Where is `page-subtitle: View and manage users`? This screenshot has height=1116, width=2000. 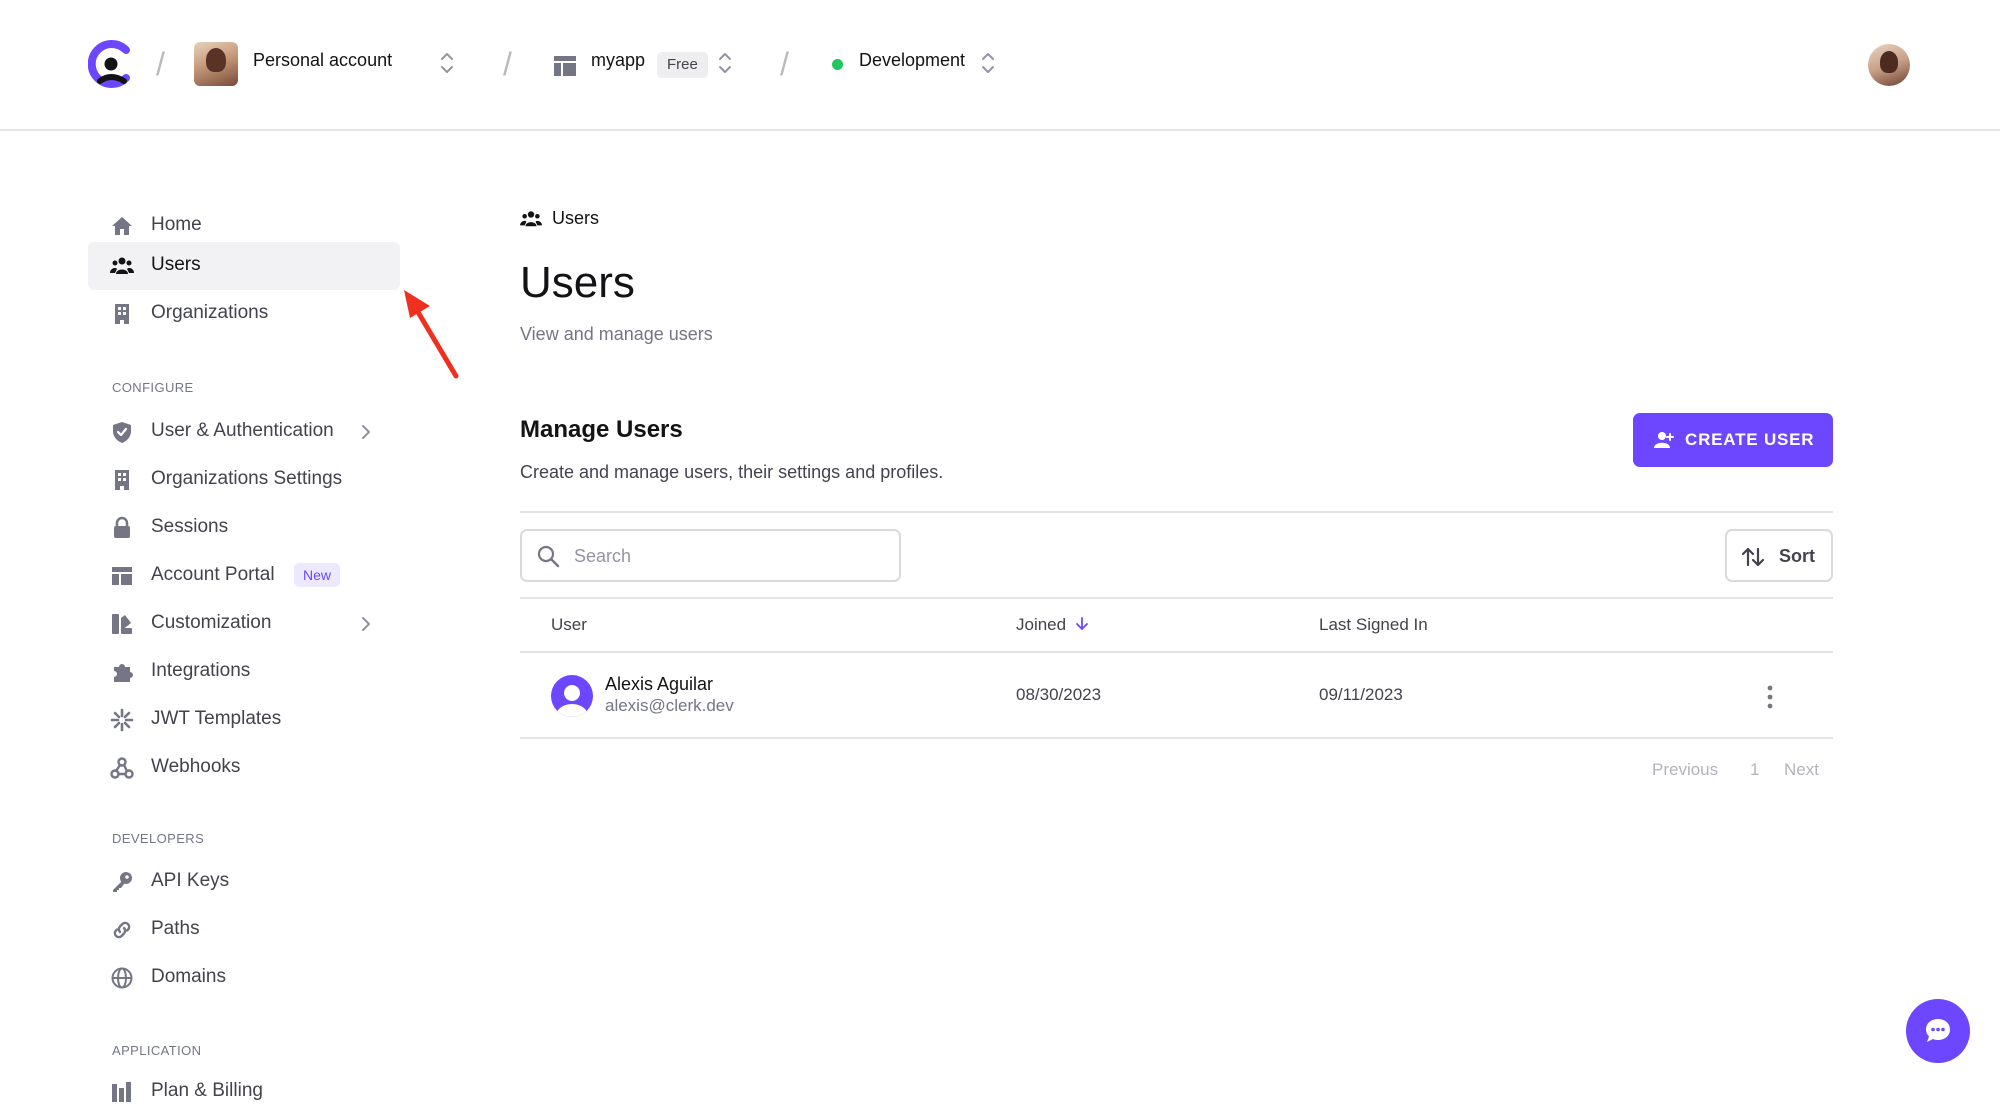 page-subtitle: View and manage users is located at coordinates (616, 334).